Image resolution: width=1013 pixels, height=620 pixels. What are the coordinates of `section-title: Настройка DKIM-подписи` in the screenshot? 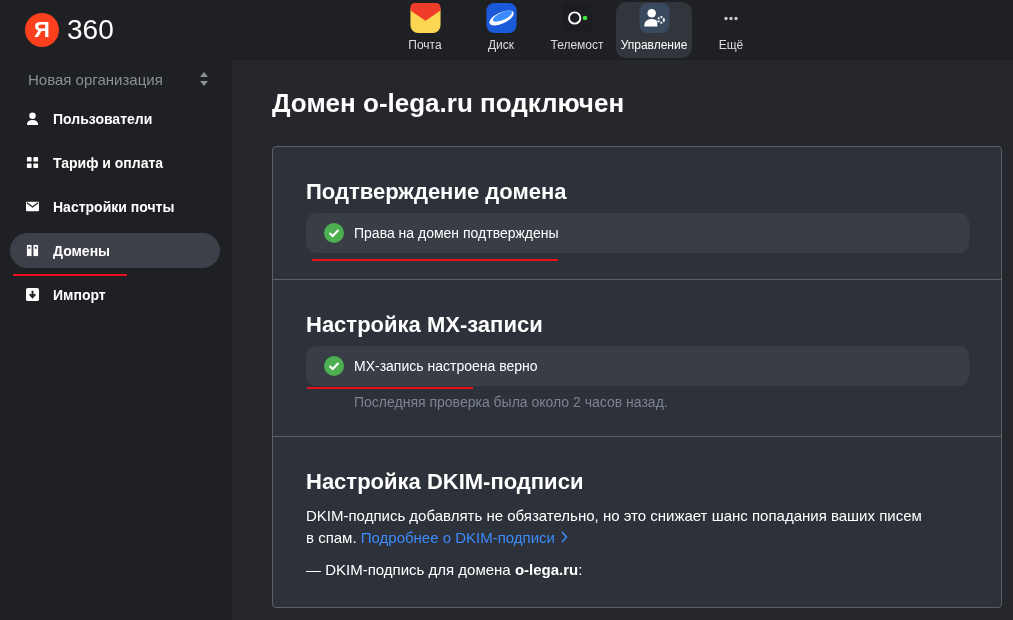 It's located at (445, 482).